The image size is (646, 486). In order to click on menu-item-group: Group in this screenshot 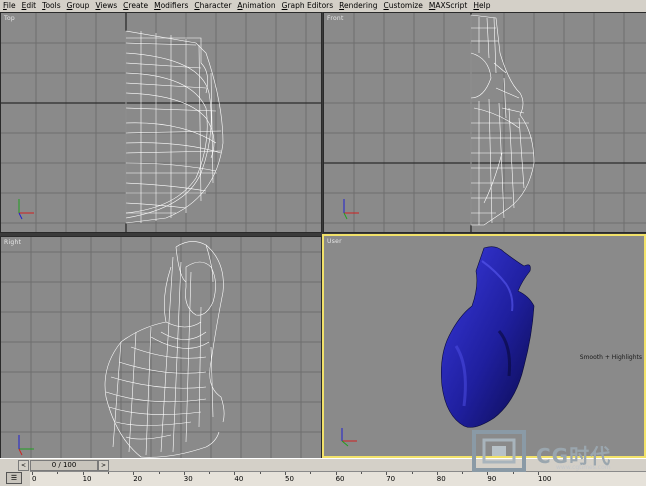, I will do `click(78, 6)`.